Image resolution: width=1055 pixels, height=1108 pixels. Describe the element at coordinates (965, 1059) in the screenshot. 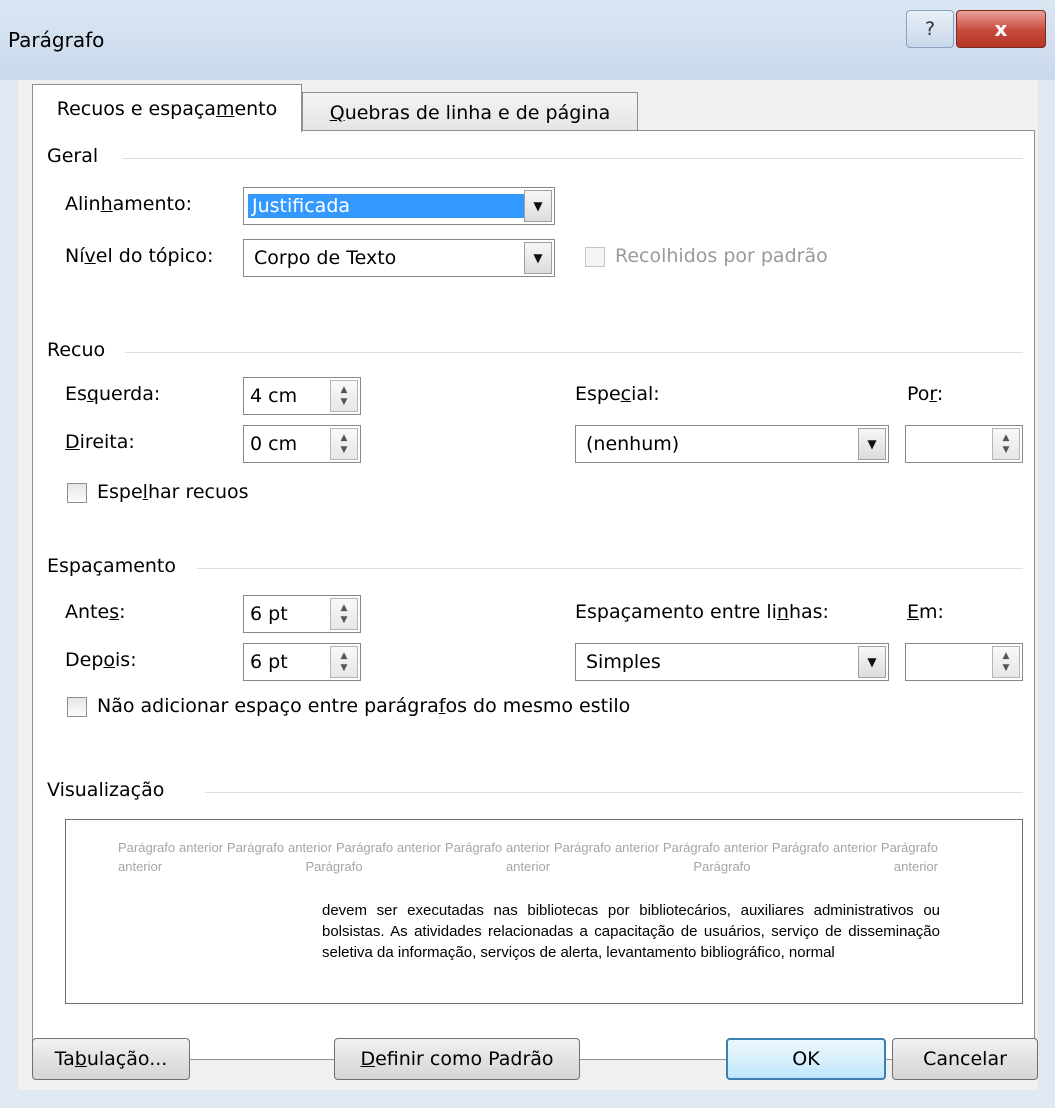

I see `cancel-button: Cancelar` at that location.